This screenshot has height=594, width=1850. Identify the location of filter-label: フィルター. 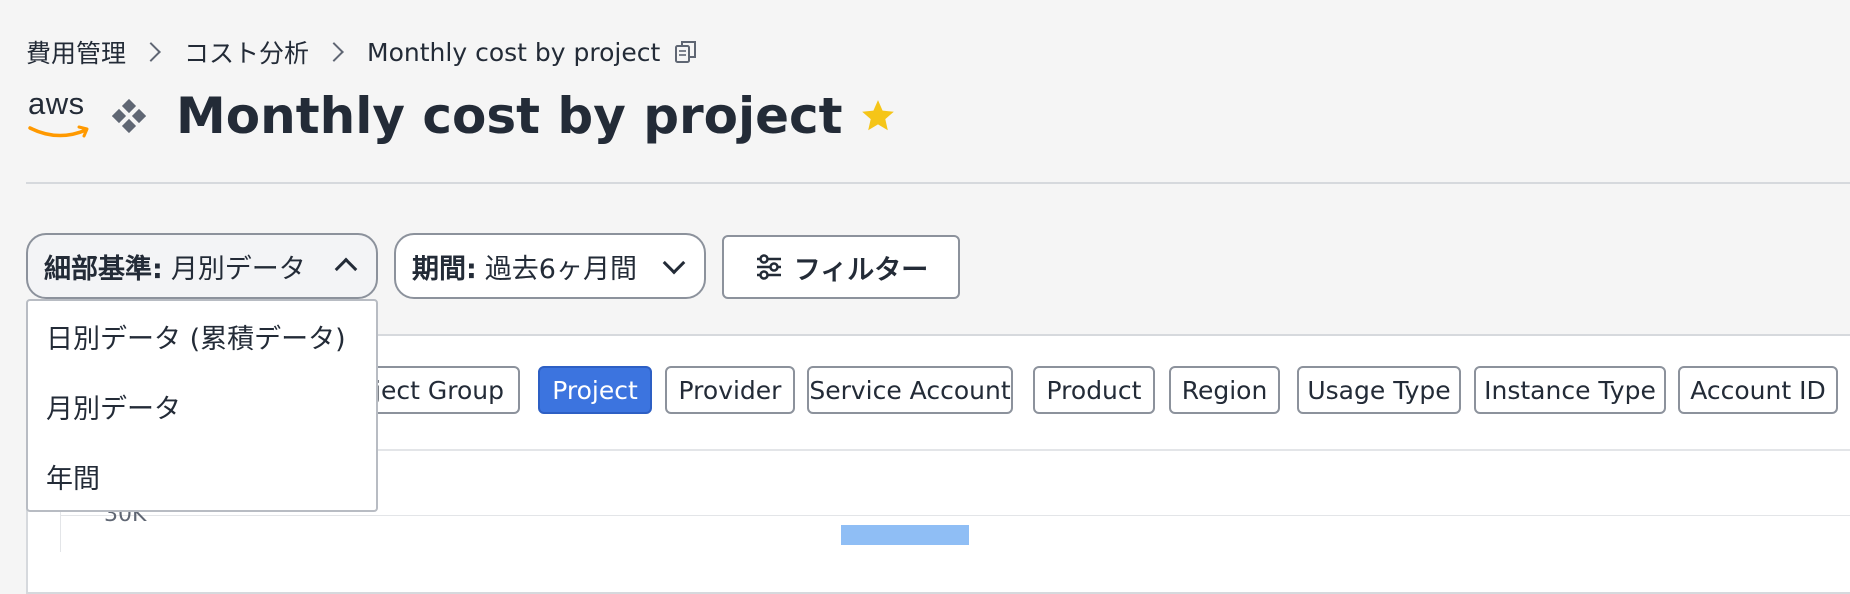
(861, 270).